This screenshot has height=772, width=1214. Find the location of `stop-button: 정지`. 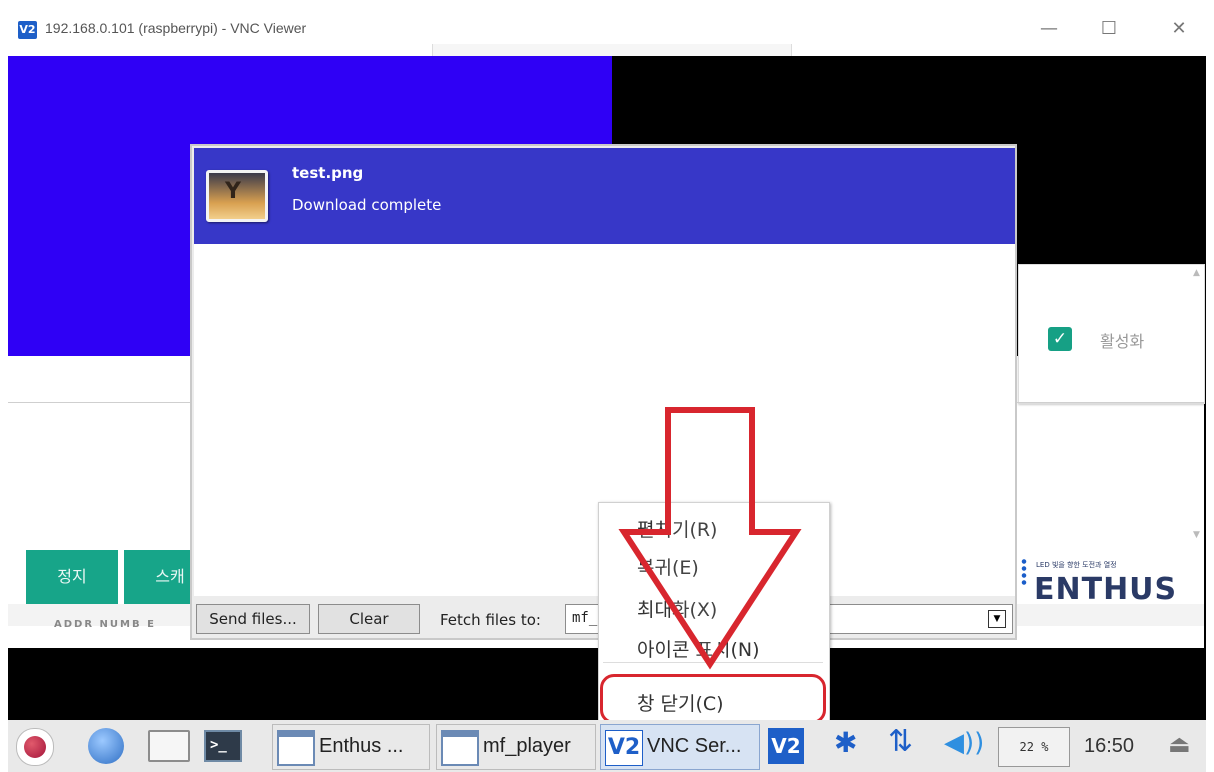

stop-button: 정지 is located at coordinates (72, 577).